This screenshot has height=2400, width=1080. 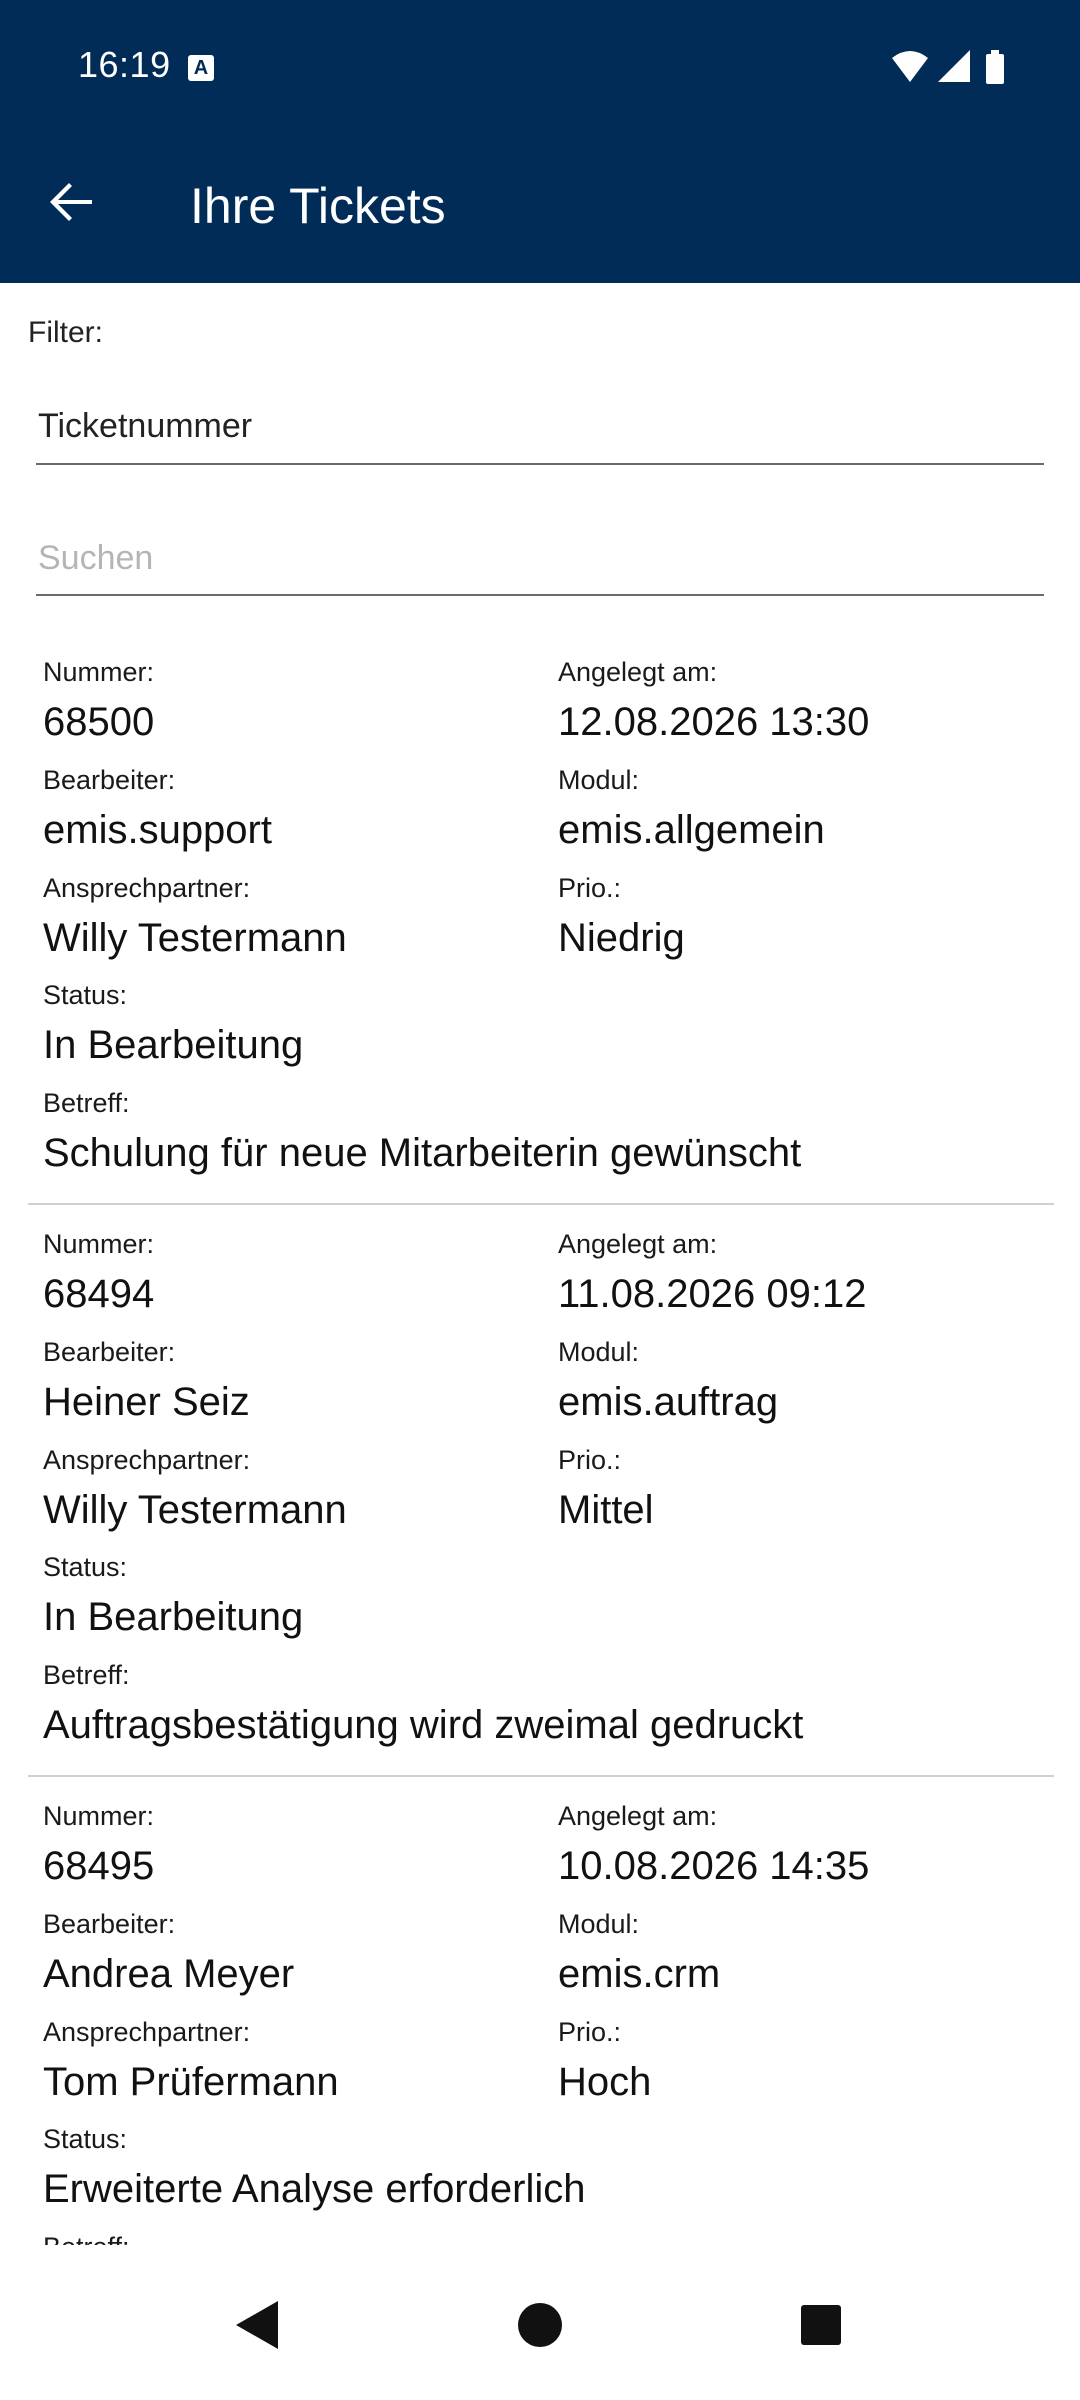 What do you see at coordinates (146, 1380) in the screenshot?
I see `ticket-assignee: Bearbeiter: Heiner Seiz` at bounding box center [146, 1380].